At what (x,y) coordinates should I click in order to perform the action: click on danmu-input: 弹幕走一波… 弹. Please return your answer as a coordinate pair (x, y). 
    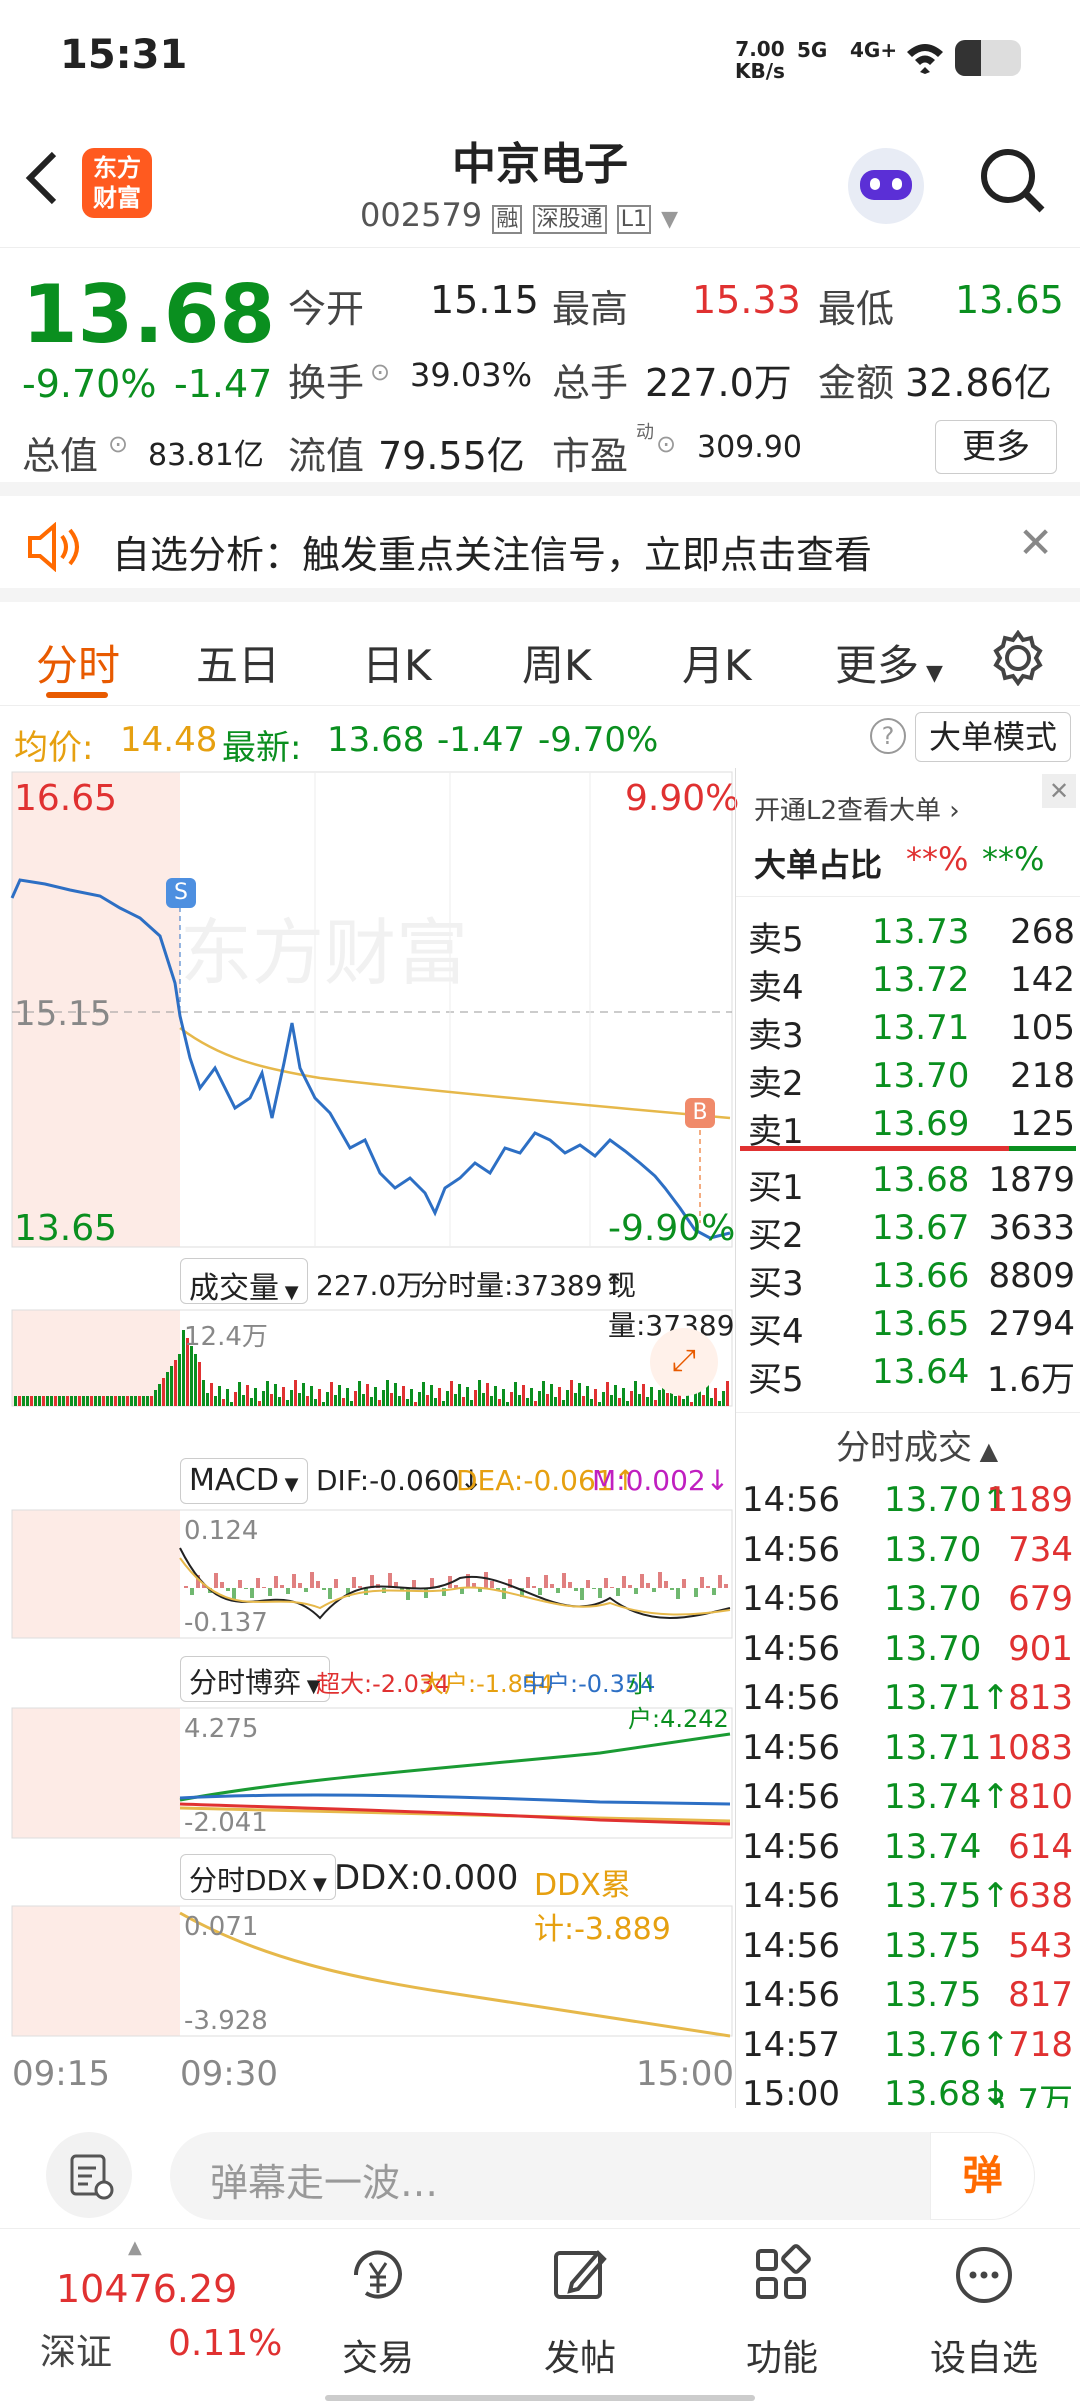
    Looking at the image, I should click on (602, 2176).